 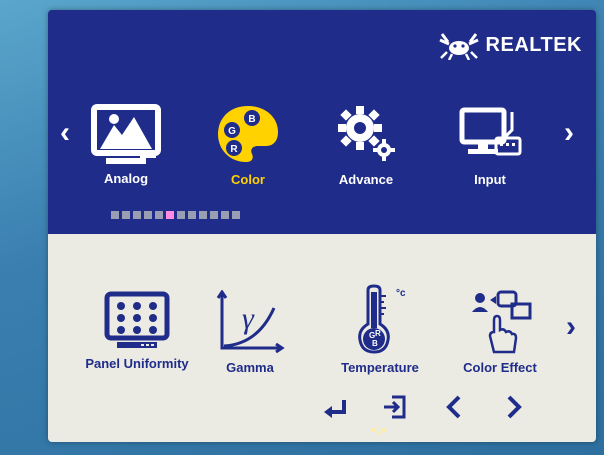 I want to click on led-glare, so click(x=379, y=431).